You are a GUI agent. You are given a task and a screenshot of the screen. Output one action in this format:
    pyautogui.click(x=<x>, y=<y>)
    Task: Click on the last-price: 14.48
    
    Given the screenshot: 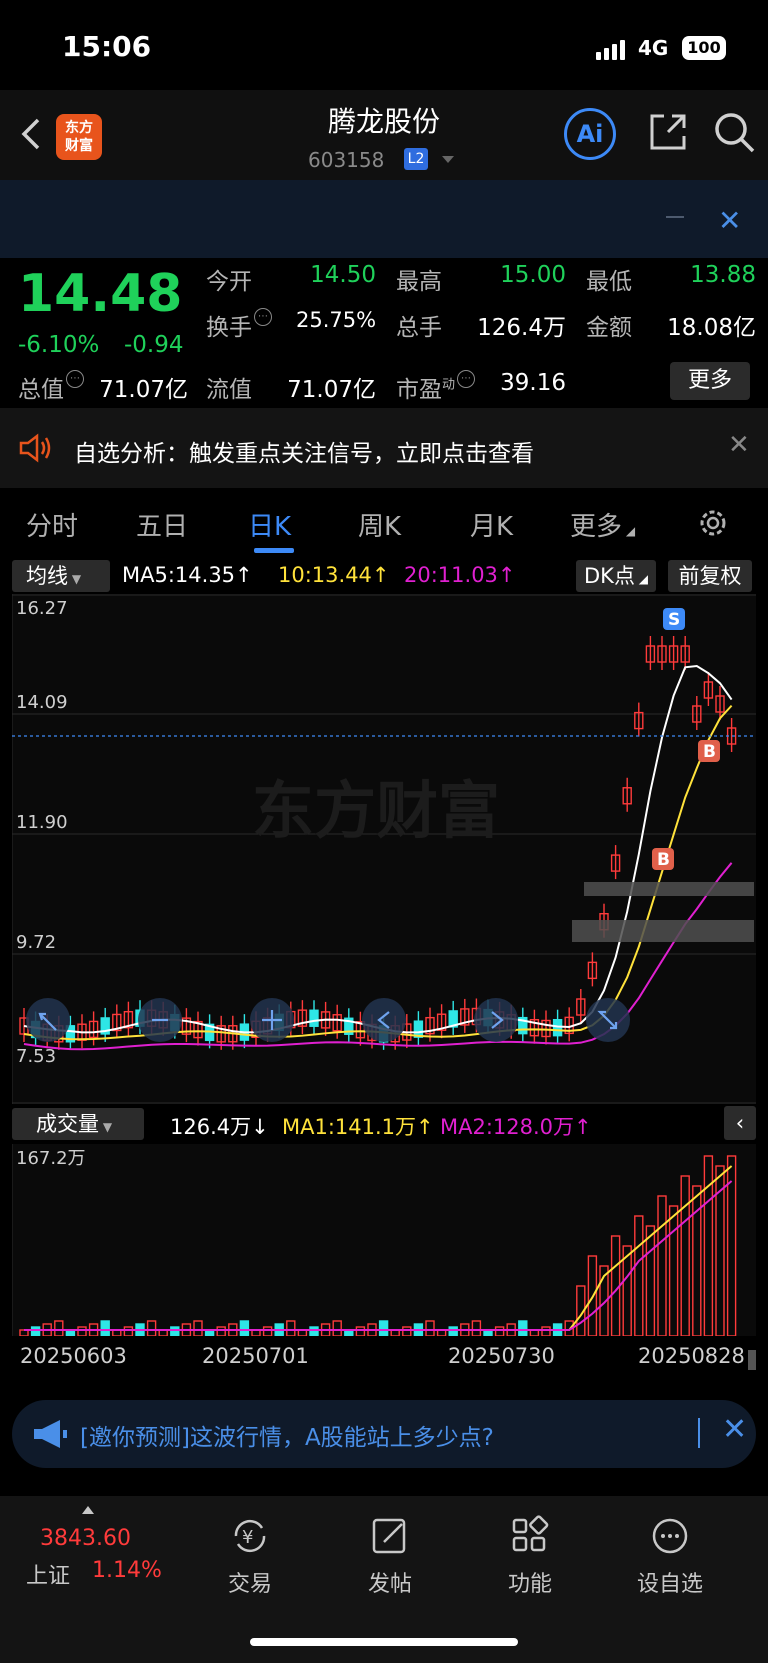 What is the action you would take?
    pyautogui.click(x=100, y=294)
    